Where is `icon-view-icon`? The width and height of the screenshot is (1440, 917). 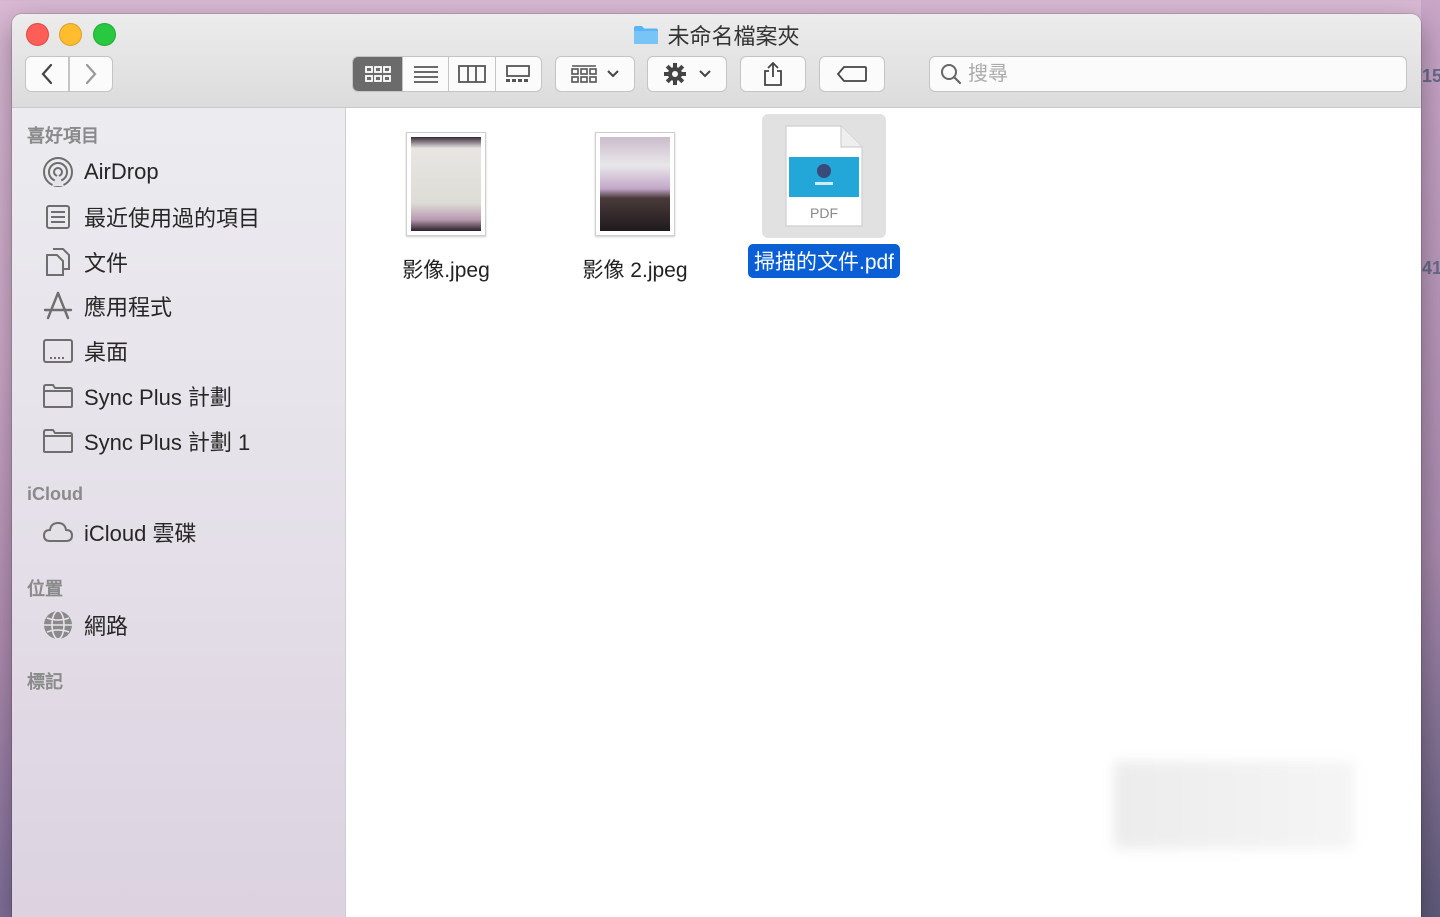 icon-view-icon is located at coordinates (377, 74).